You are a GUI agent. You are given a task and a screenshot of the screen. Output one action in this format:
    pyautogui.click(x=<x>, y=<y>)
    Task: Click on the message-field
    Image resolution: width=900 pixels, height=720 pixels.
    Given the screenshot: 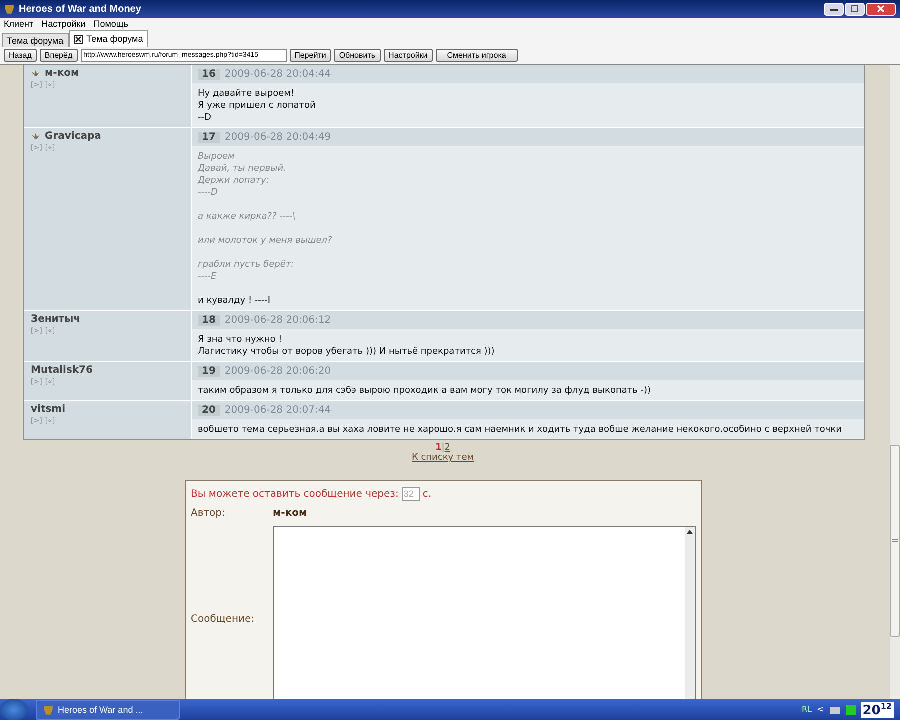 What is the action you would take?
    pyautogui.click(x=484, y=612)
    